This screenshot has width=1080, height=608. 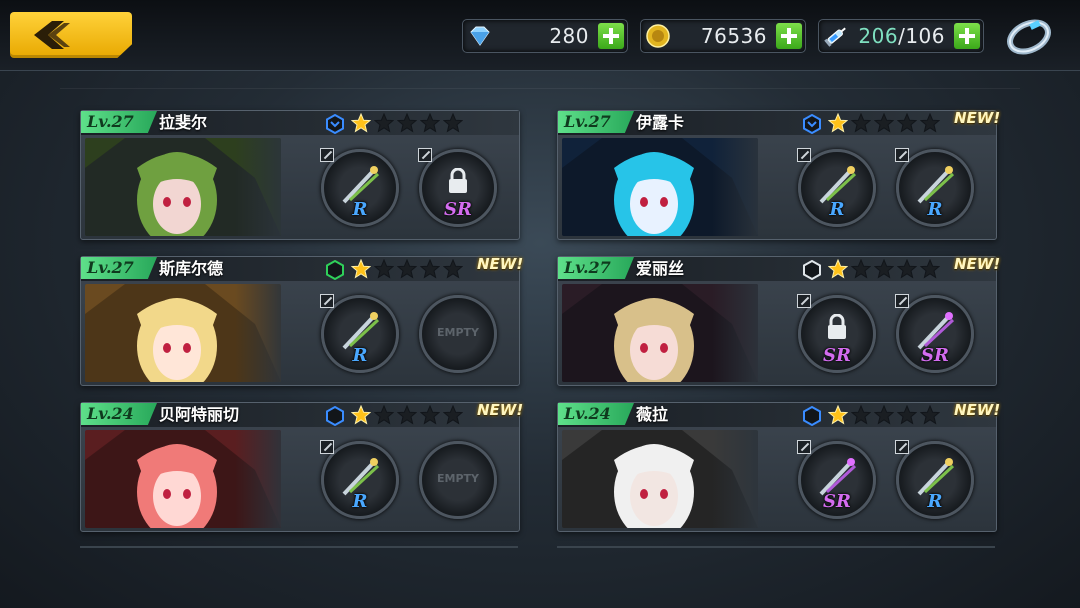 I want to click on diamond-counter: 280, so click(x=545, y=36).